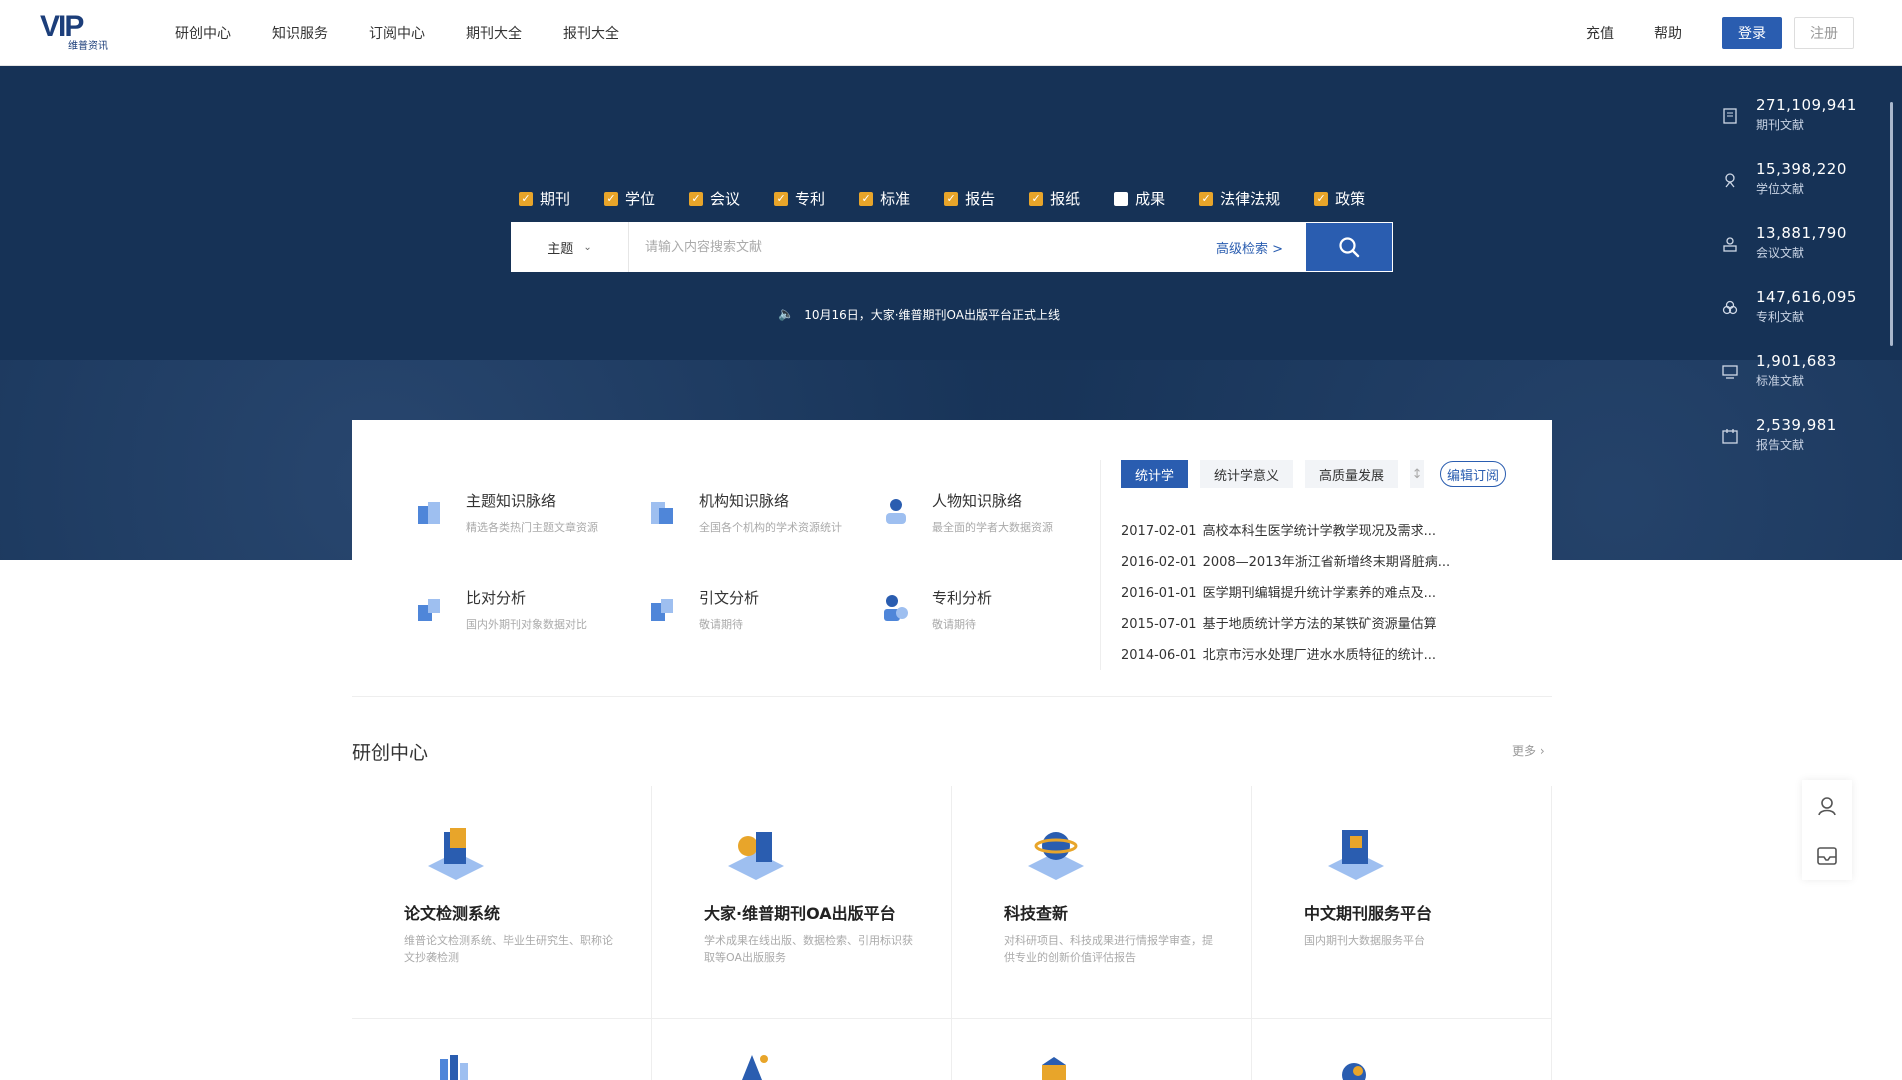 Image resolution: width=1902 pixels, height=1080 pixels. What do you see at coordinates (952, 696) in the screenshot?
I see `section-divider` at bounding box center [952, 696].